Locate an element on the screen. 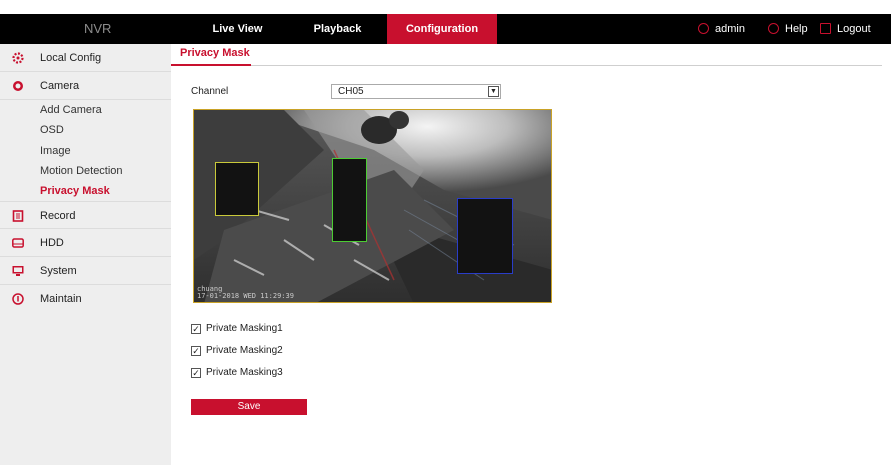 The width and height of the screenshot is (891, 465). tab-divider is located at coordinates (526, 65).